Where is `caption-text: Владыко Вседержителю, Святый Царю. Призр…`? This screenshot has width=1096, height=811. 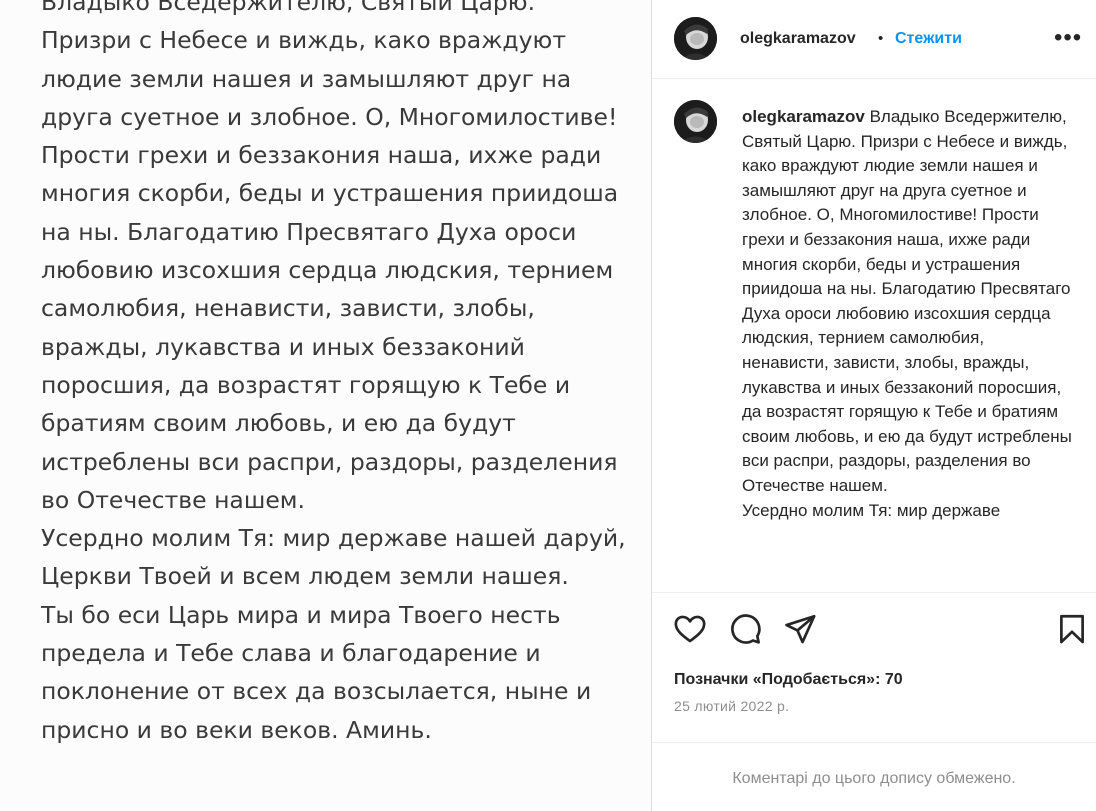 caption-text: Владыко Вседержителю, Святый Царю. Призр… is located at coordinates (907, 301).